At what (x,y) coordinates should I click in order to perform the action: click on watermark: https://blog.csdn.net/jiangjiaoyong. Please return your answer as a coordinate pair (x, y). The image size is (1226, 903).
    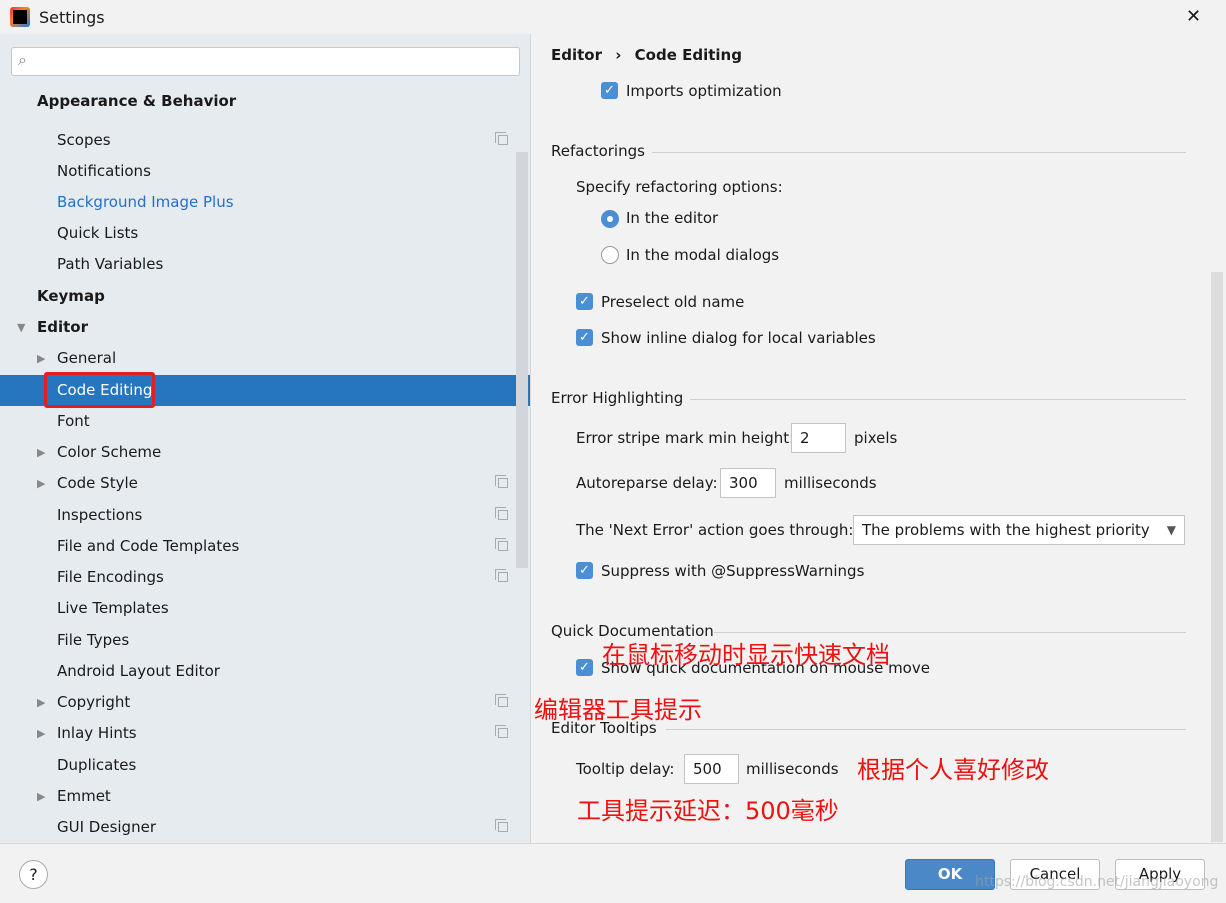
    Looking at the image, I should click on (1097, 882).